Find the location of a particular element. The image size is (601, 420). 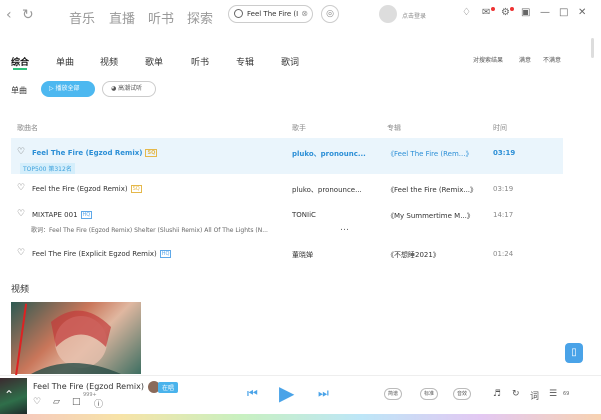

songs-section-title: 单曲 is located at coordinates (19, 90).